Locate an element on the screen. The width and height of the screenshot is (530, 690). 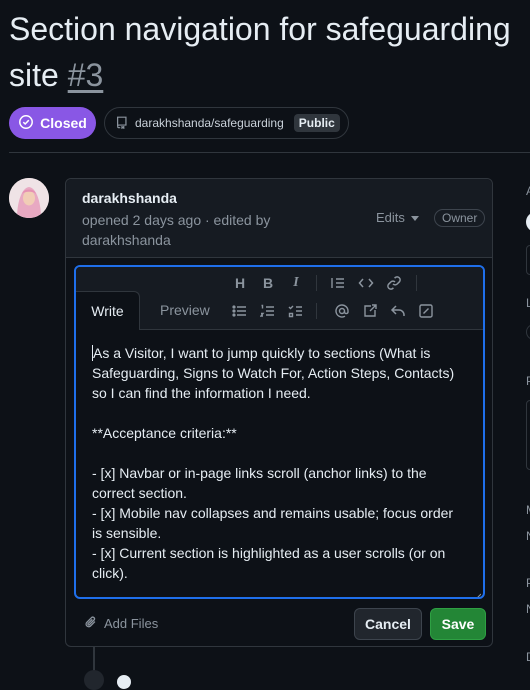
quote-icon is located at coordinates (338, 283).